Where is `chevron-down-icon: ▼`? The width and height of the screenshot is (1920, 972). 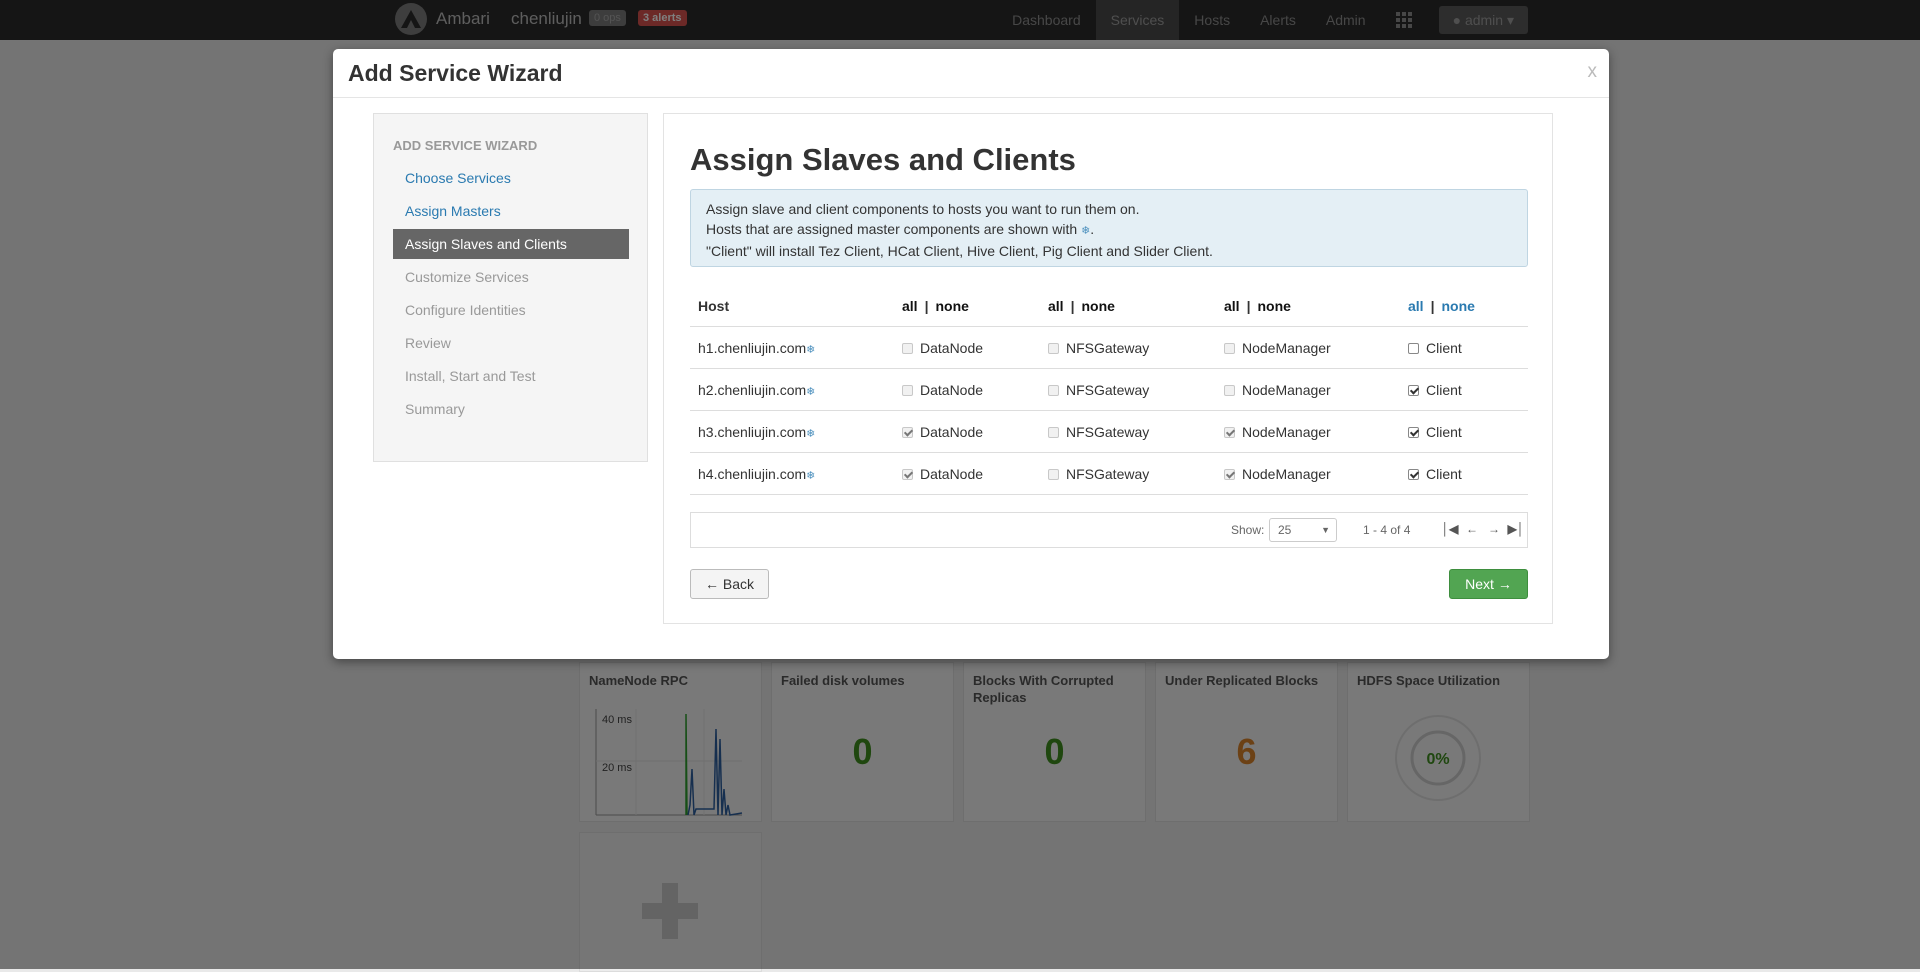 chevron-down-icon: ▼ is located at coordinates (1325, 530).